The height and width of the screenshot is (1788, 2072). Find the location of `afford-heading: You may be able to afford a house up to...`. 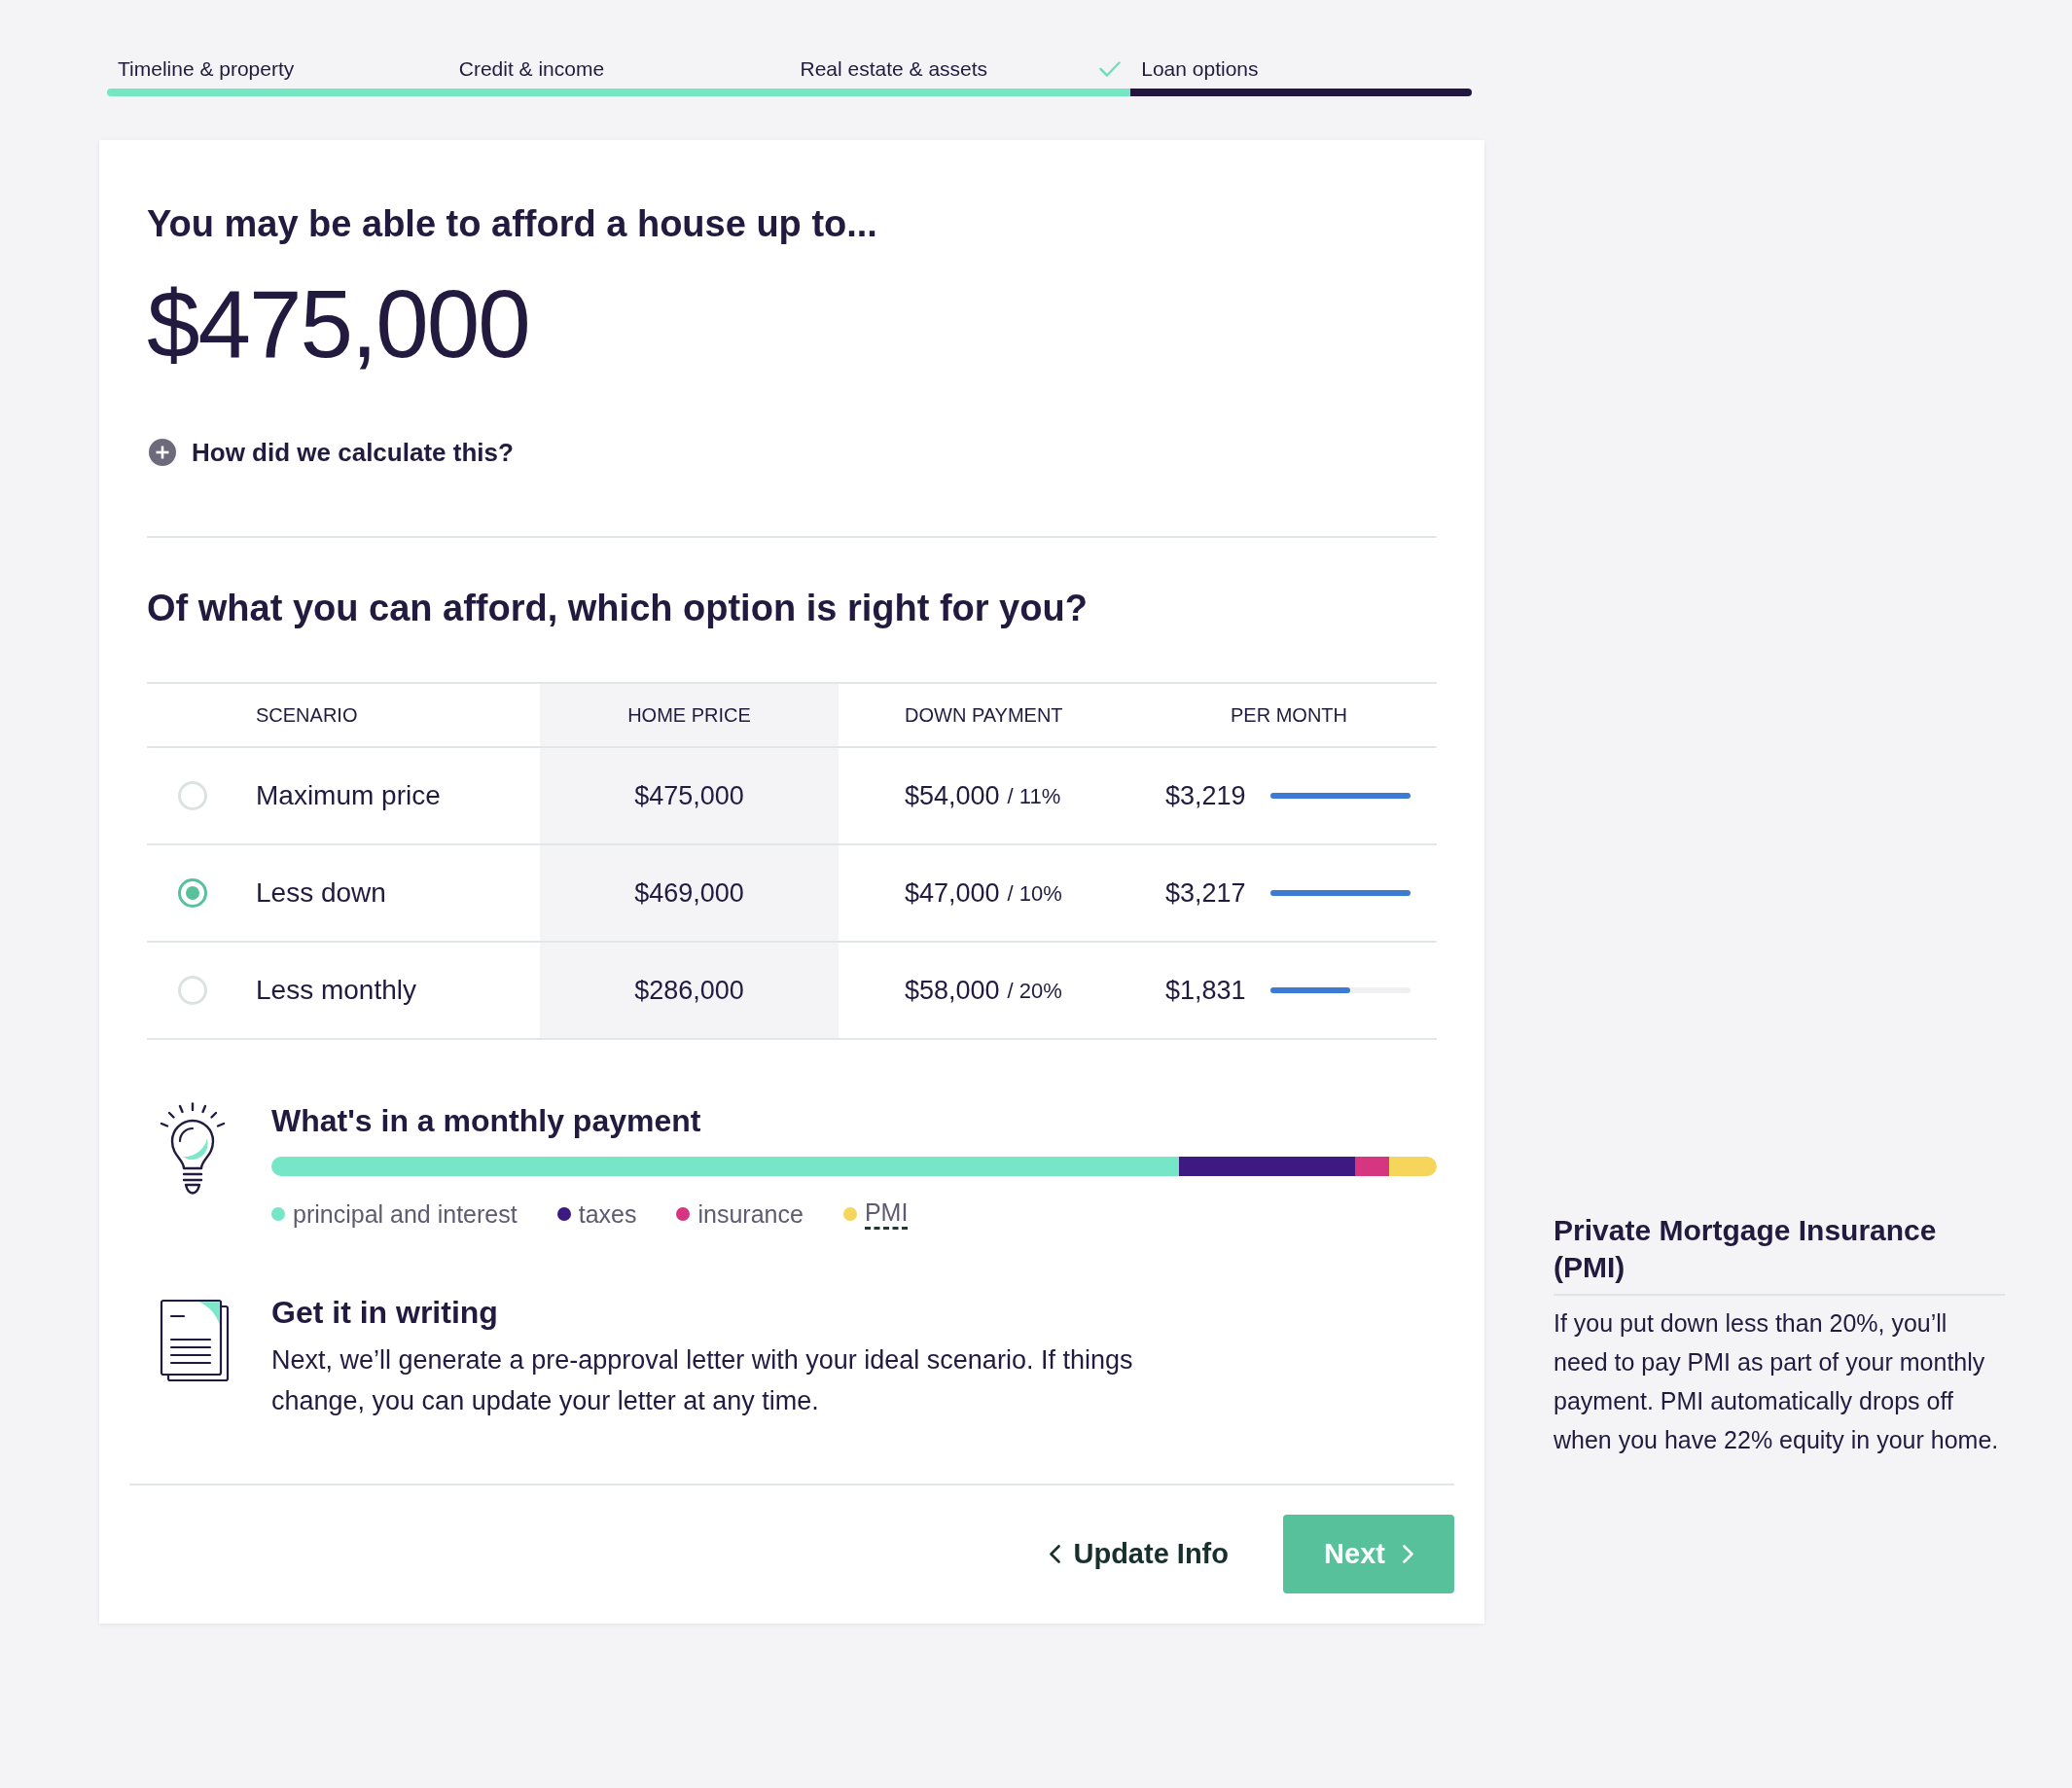

afford-heading: You may be able to afford a house up to... is located at coordinates (513, 224).